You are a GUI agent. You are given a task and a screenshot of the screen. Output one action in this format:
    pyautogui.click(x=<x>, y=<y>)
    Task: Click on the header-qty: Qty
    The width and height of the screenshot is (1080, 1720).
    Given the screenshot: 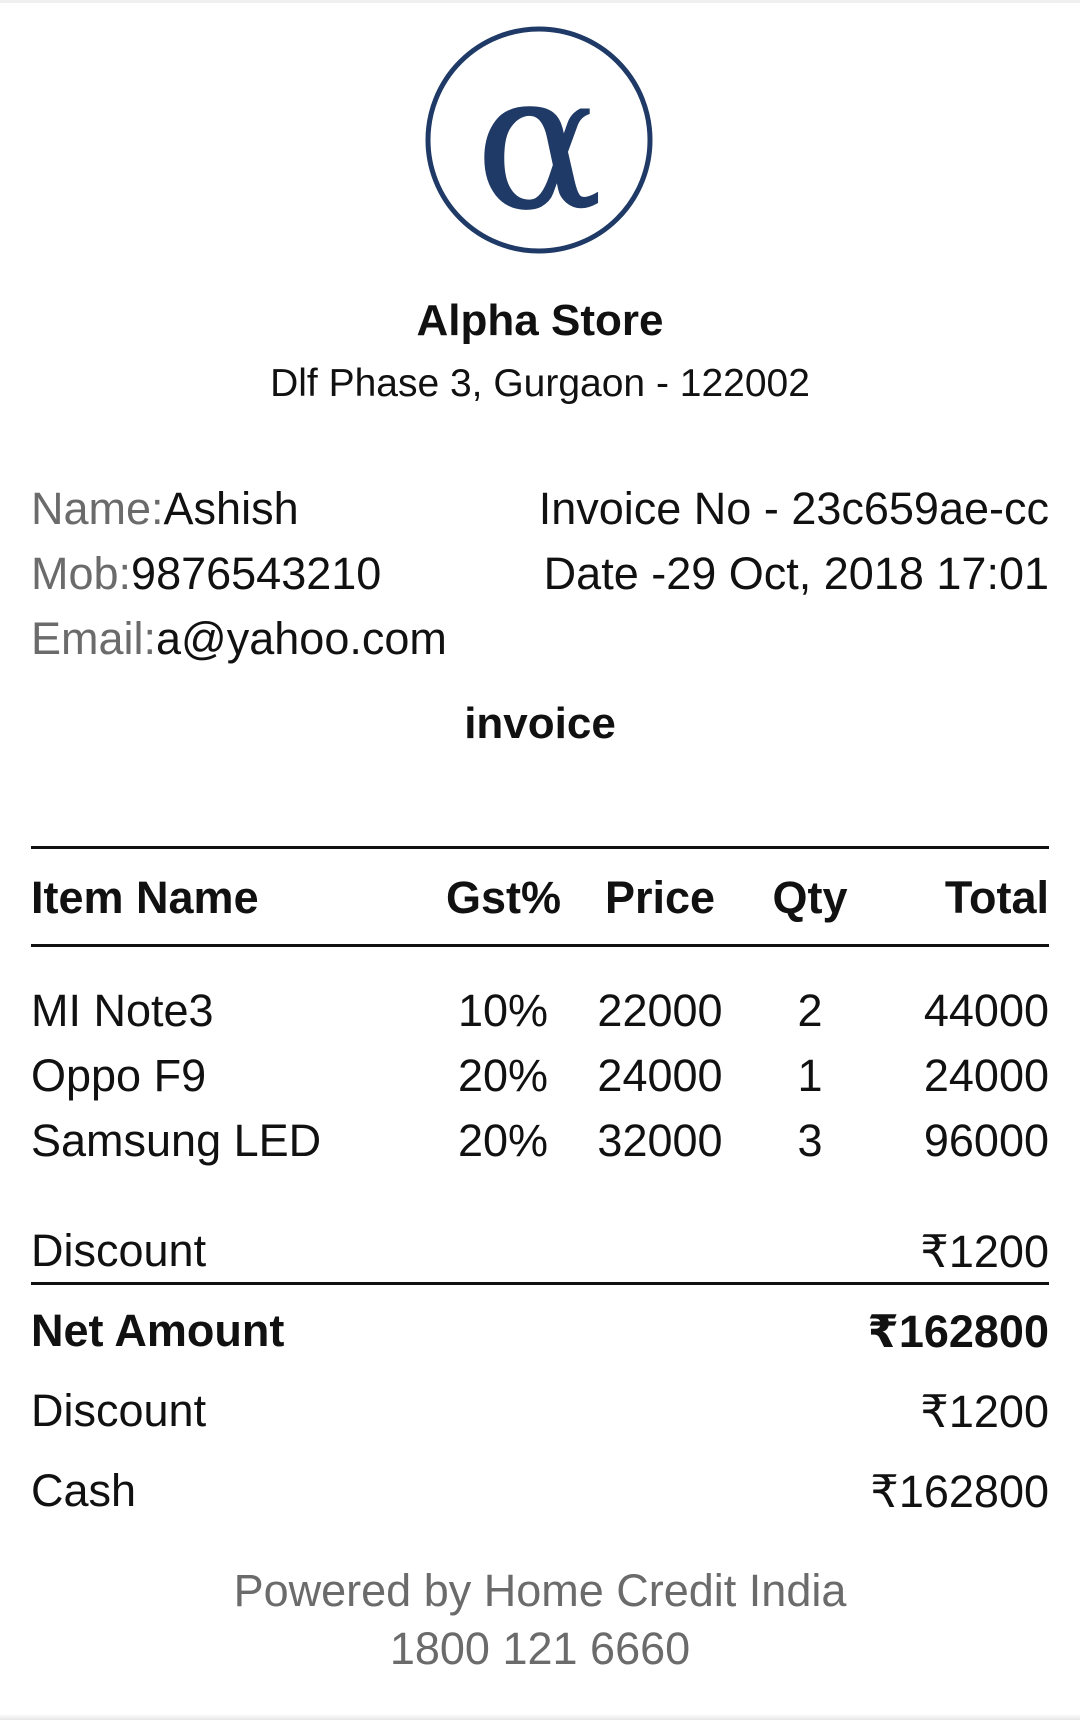 What is the action you would take?
    pyautogui.click(x=810, y=897)
    